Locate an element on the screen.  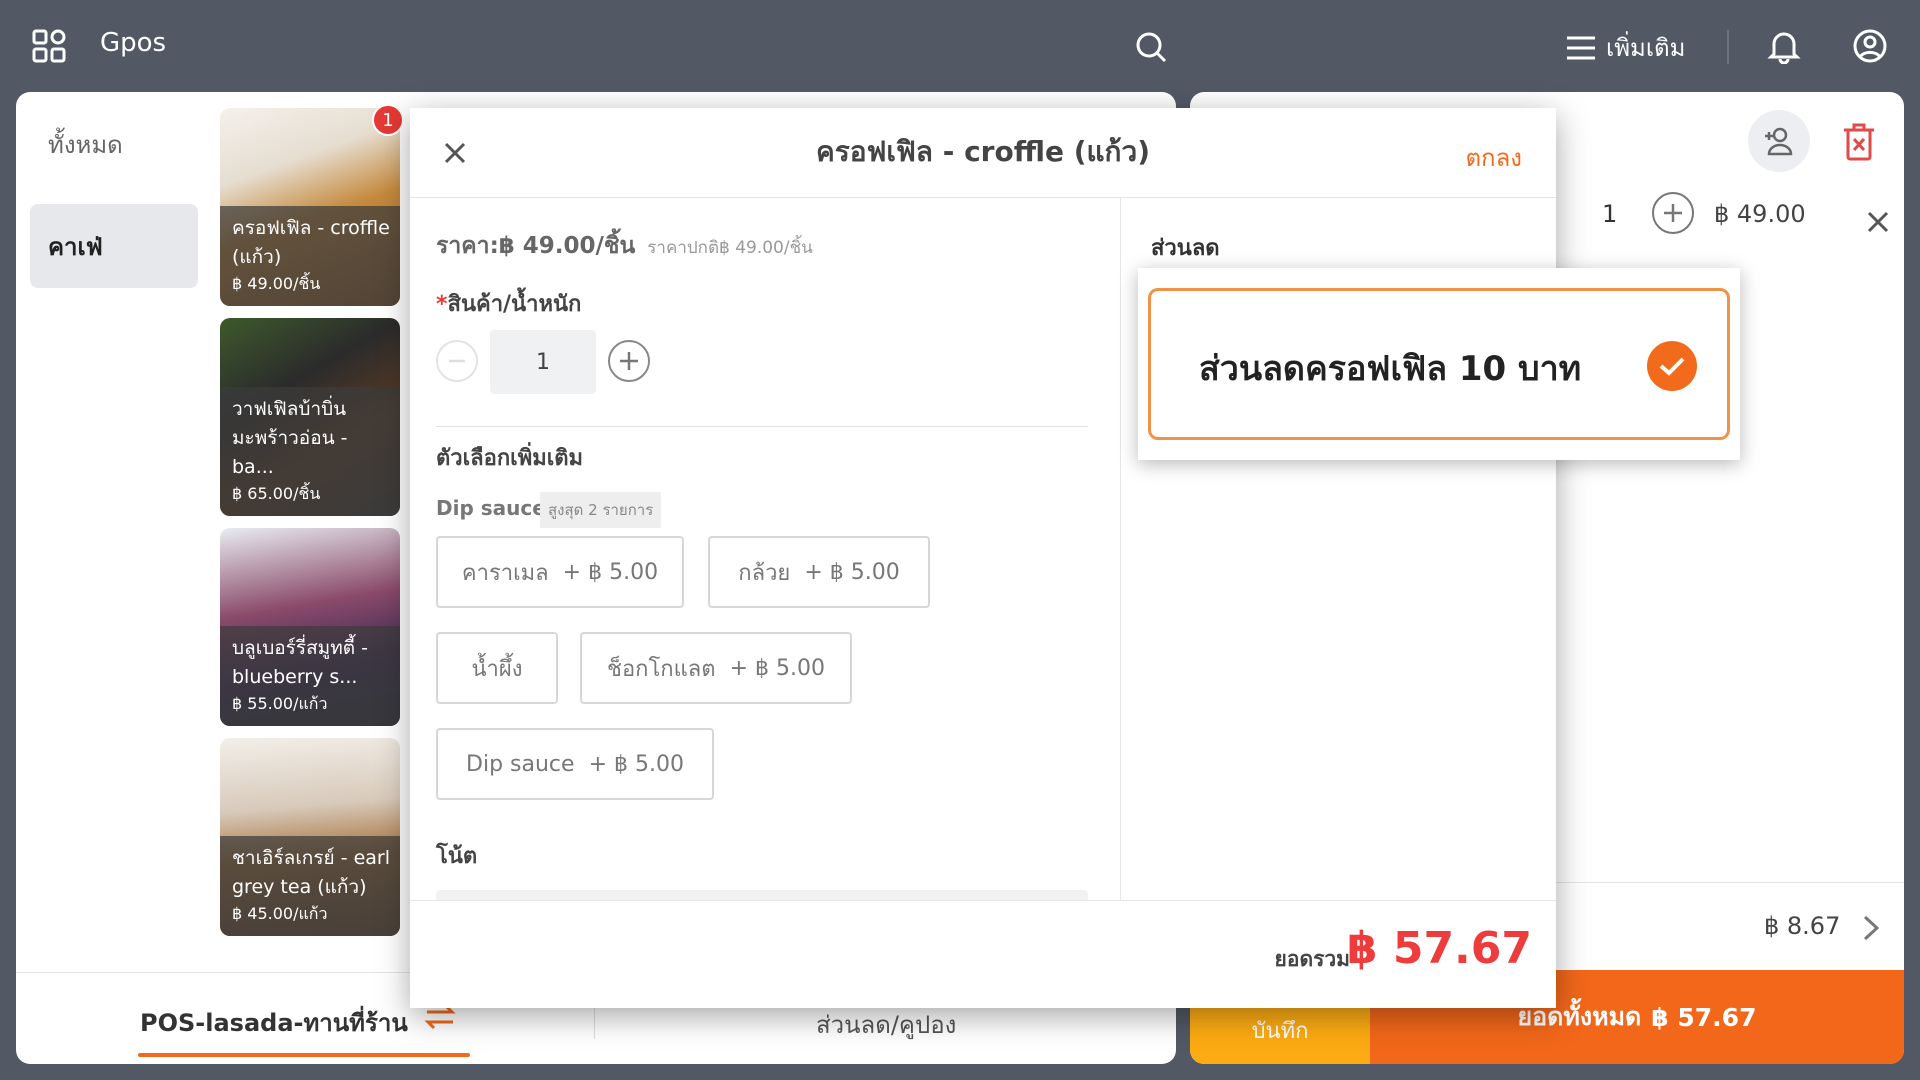
cart-increase-button is located at coordinates (1673, 213).